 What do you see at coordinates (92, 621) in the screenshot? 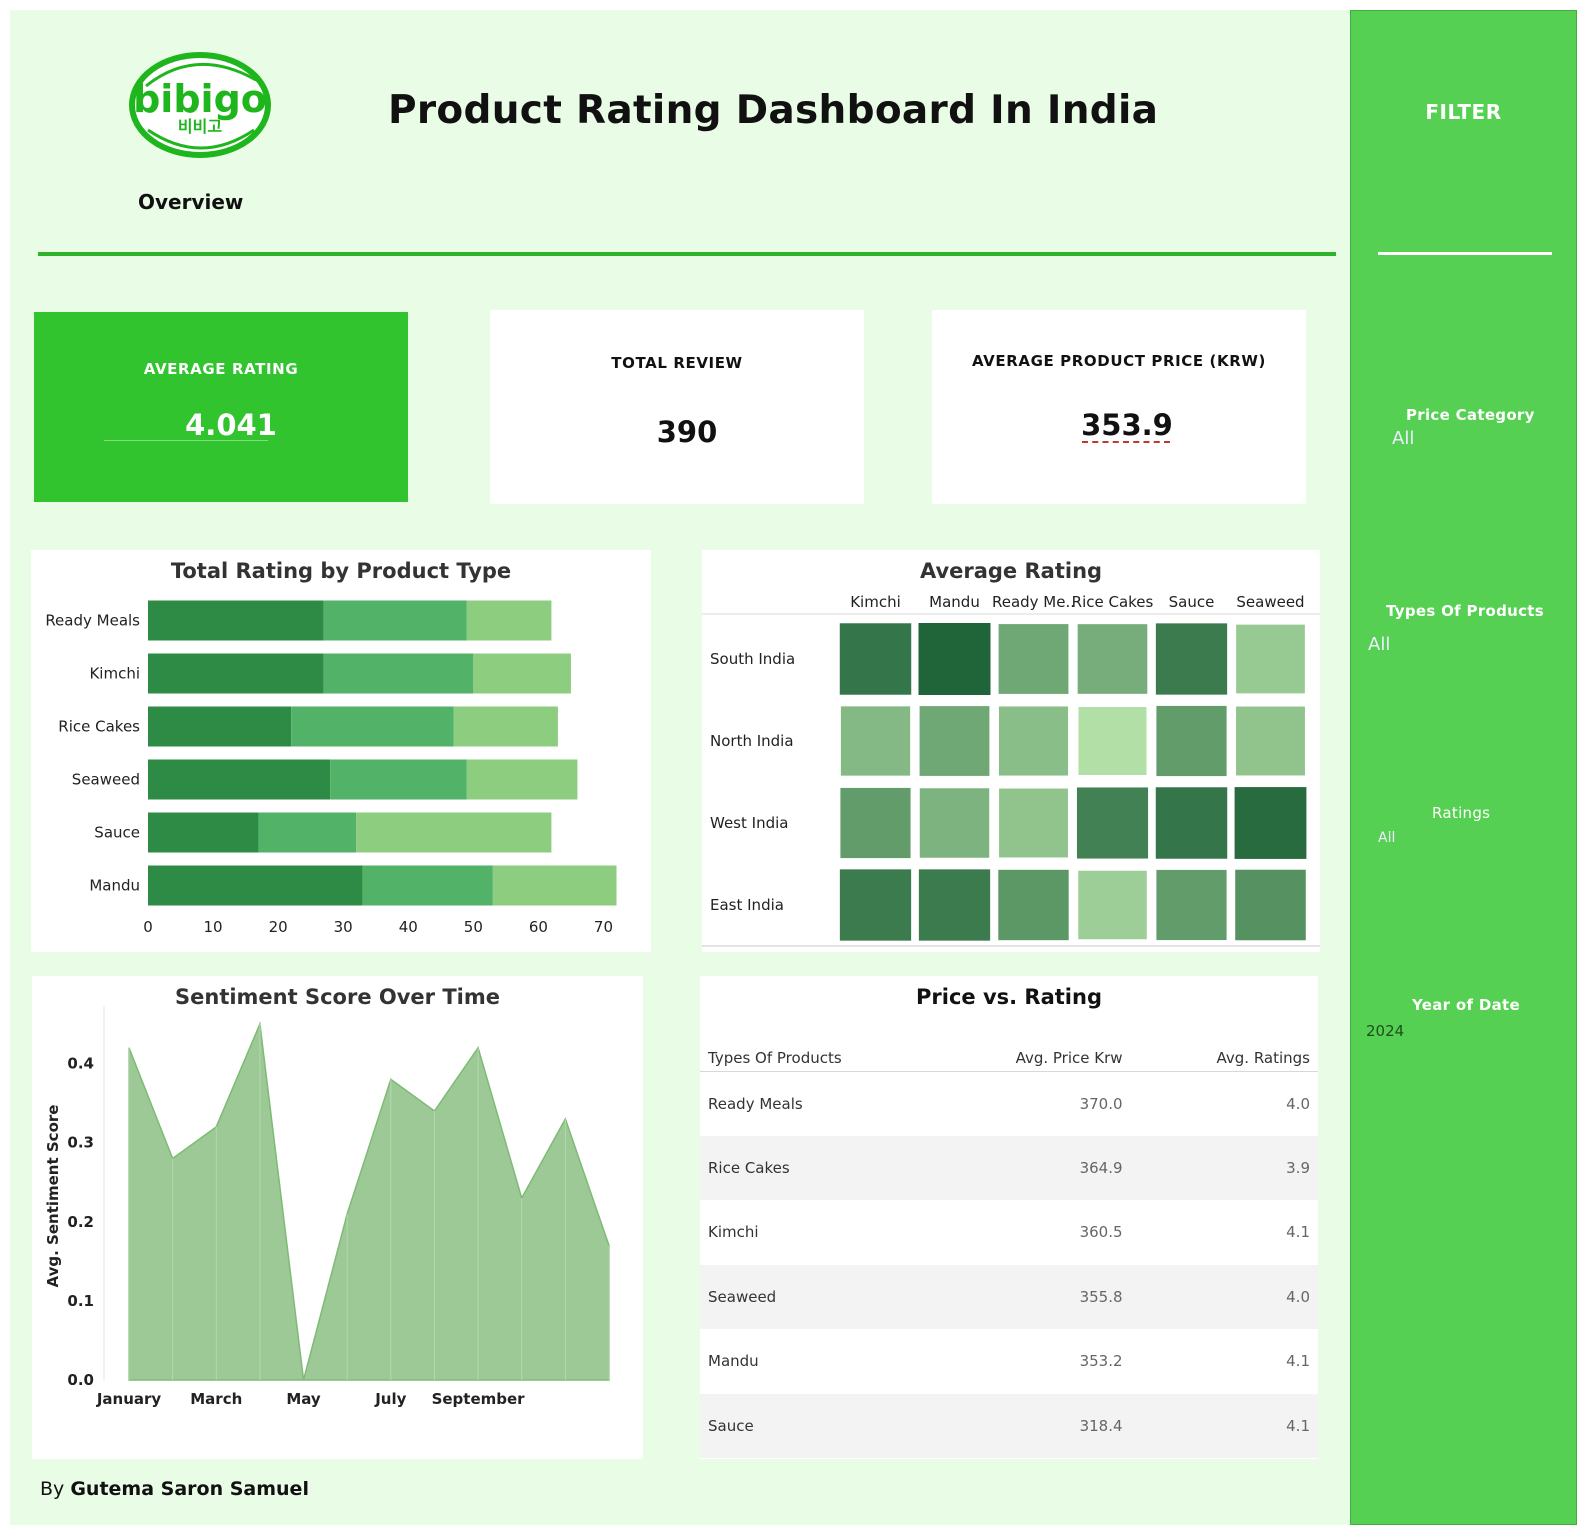
I see `bar-category-label: Ready Meals` at bounding box center [92, 621].